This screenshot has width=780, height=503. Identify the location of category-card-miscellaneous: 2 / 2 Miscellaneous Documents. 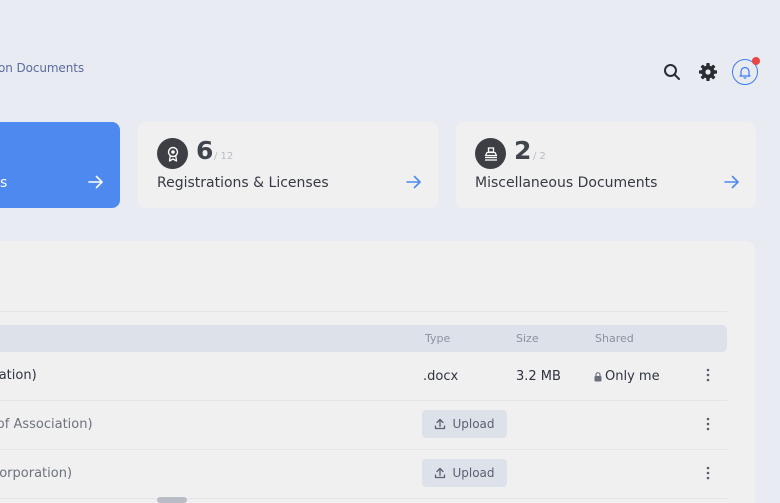
(606, 165).